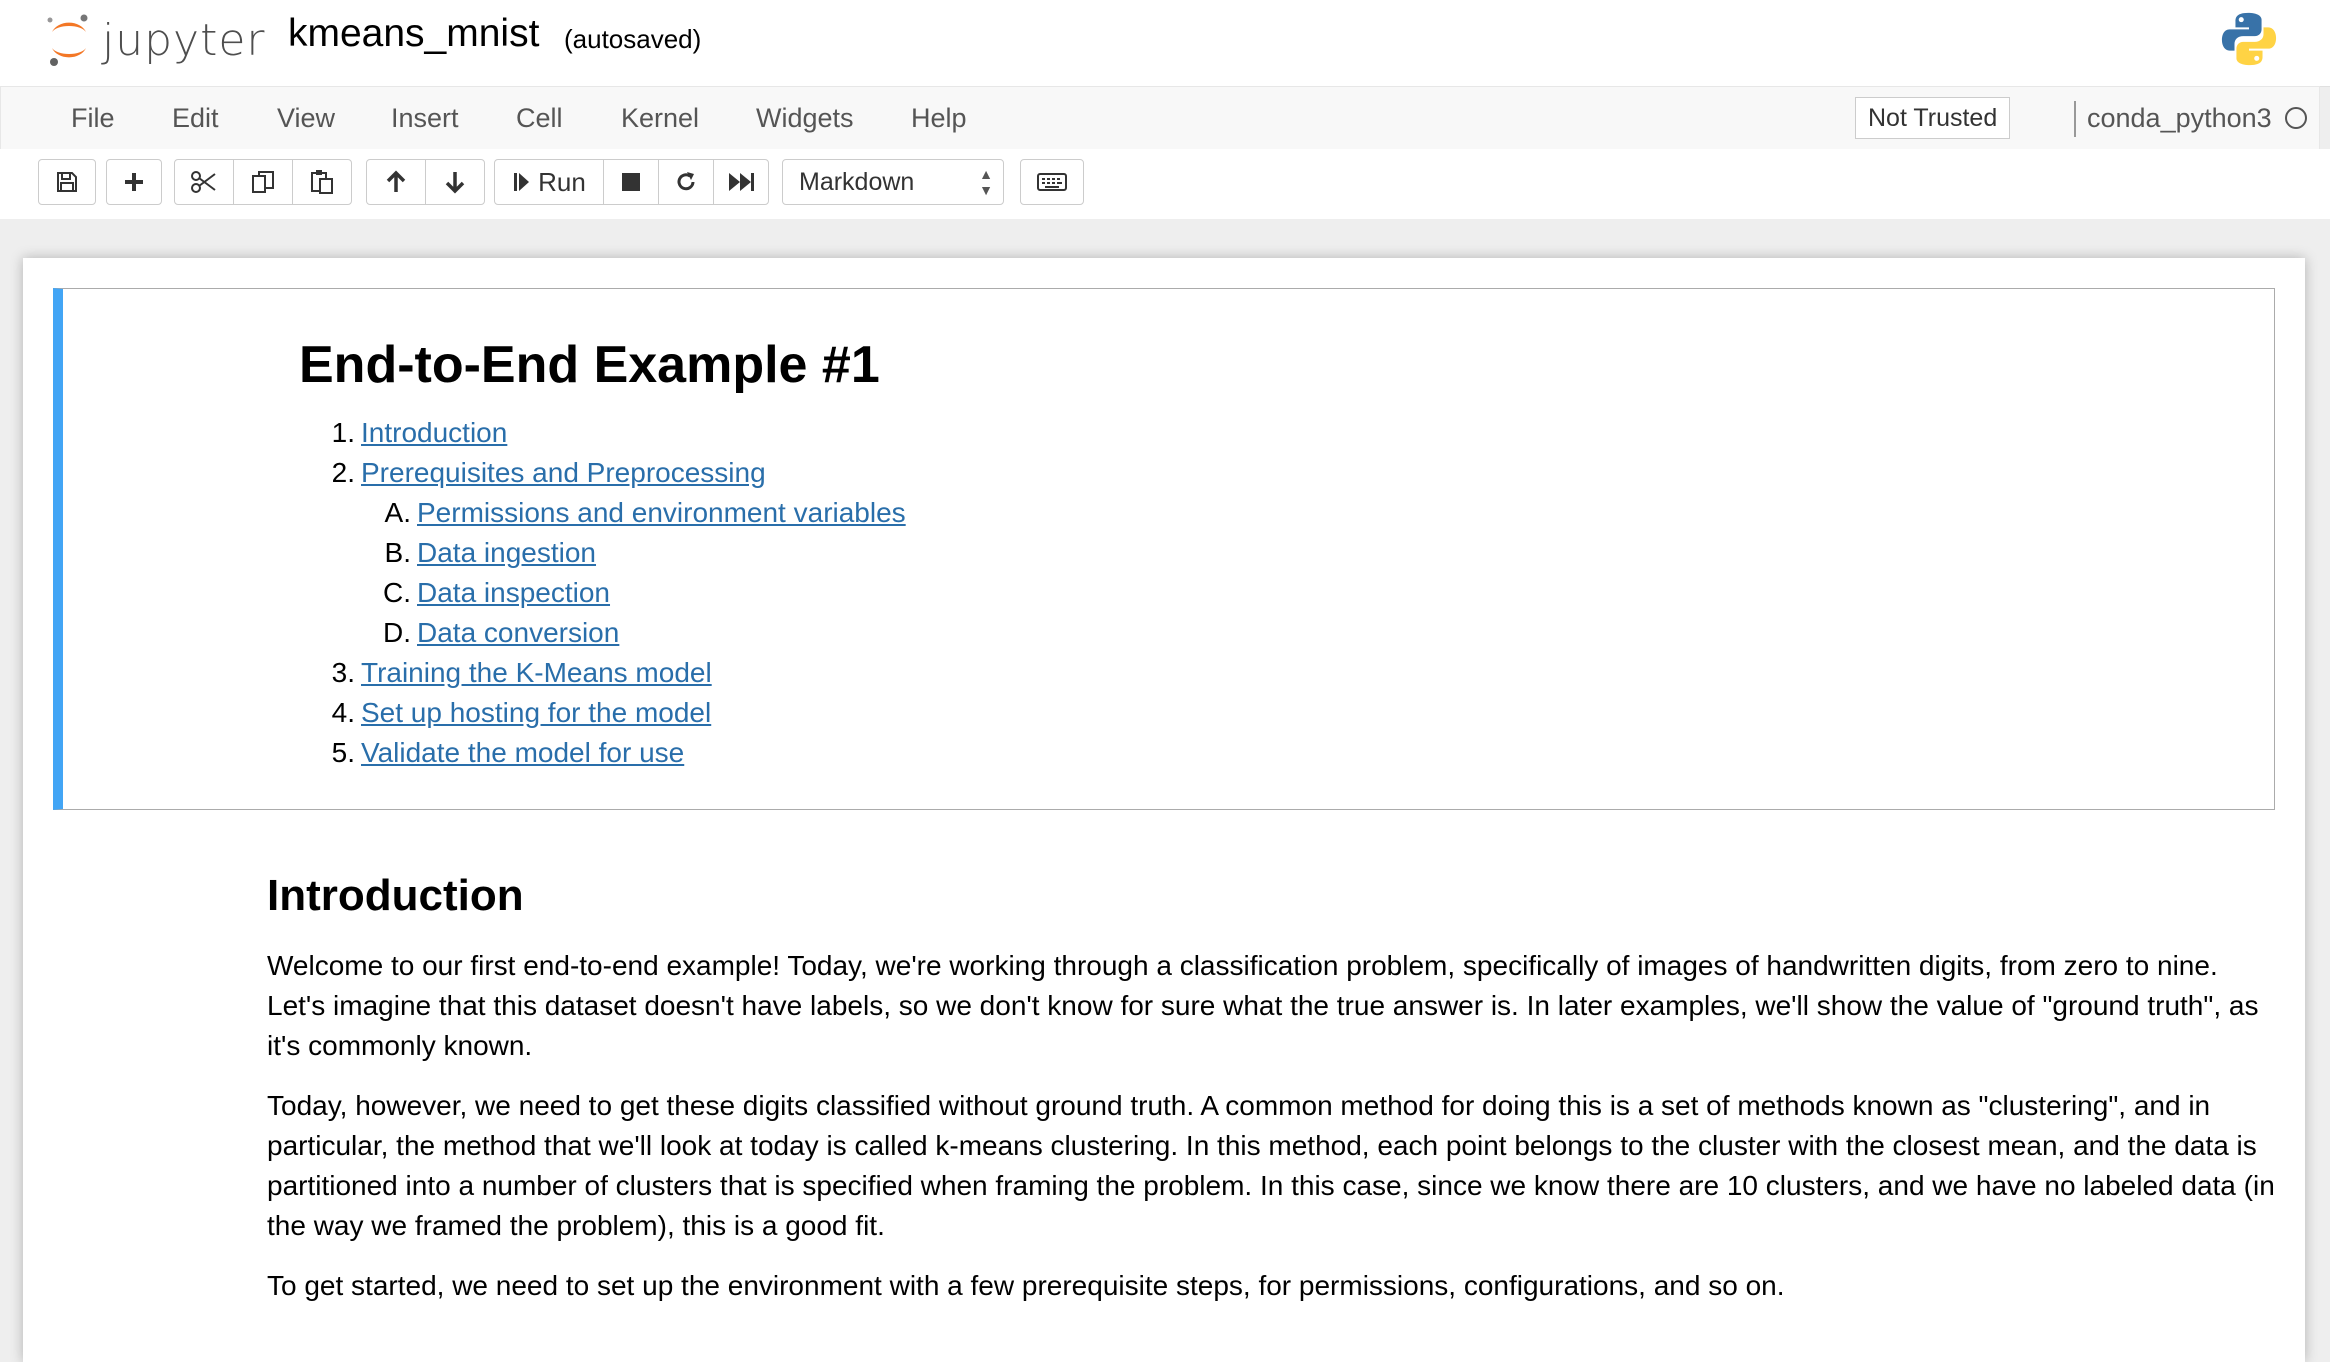 This screenshot has height=1362, width=2330. I want to click on toc-content: End-to-End Example #1, so click(589, 365).